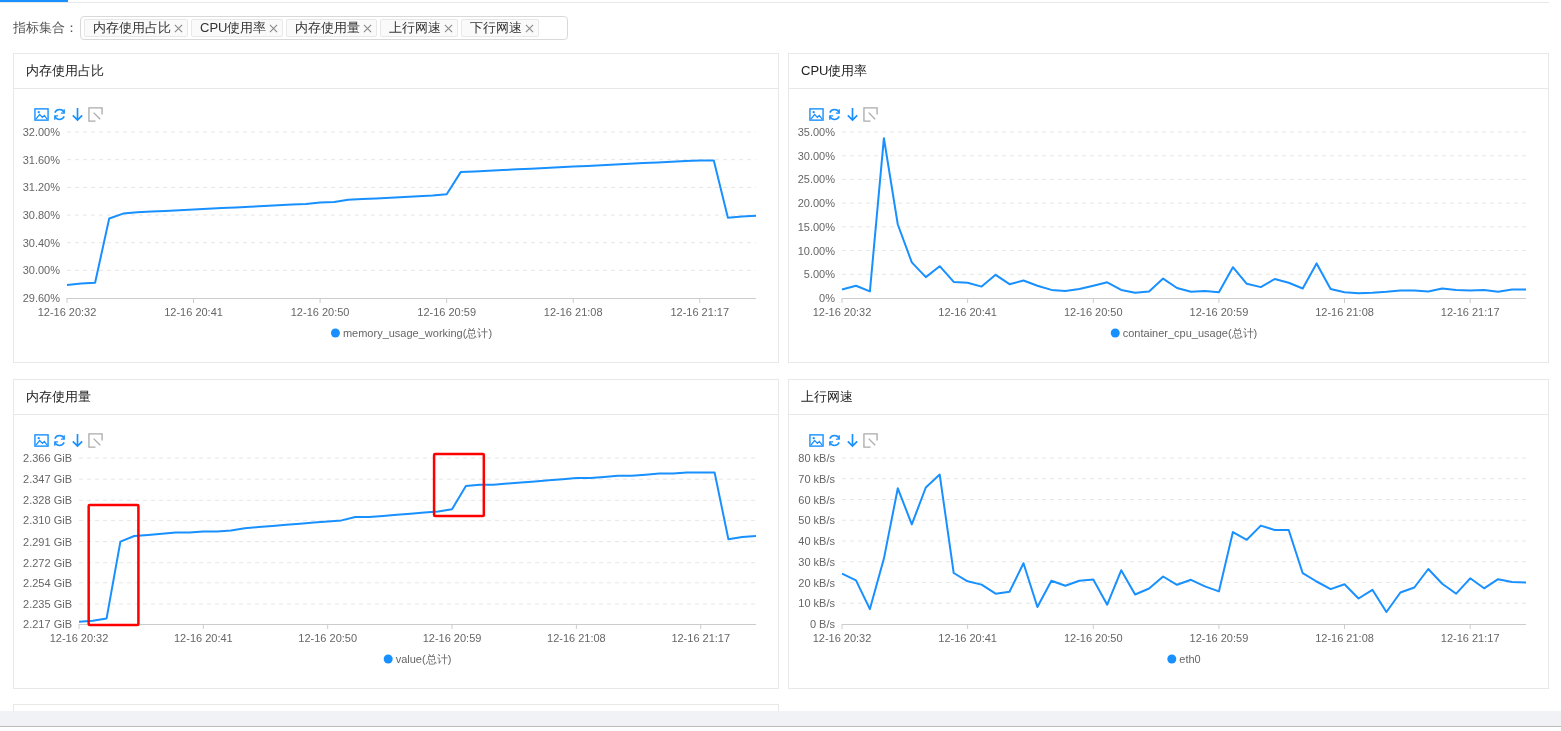 The height and width of the screenshot is (731, 1561). I want to click on axis-label: 2.291 GiB, so click(47, 541).